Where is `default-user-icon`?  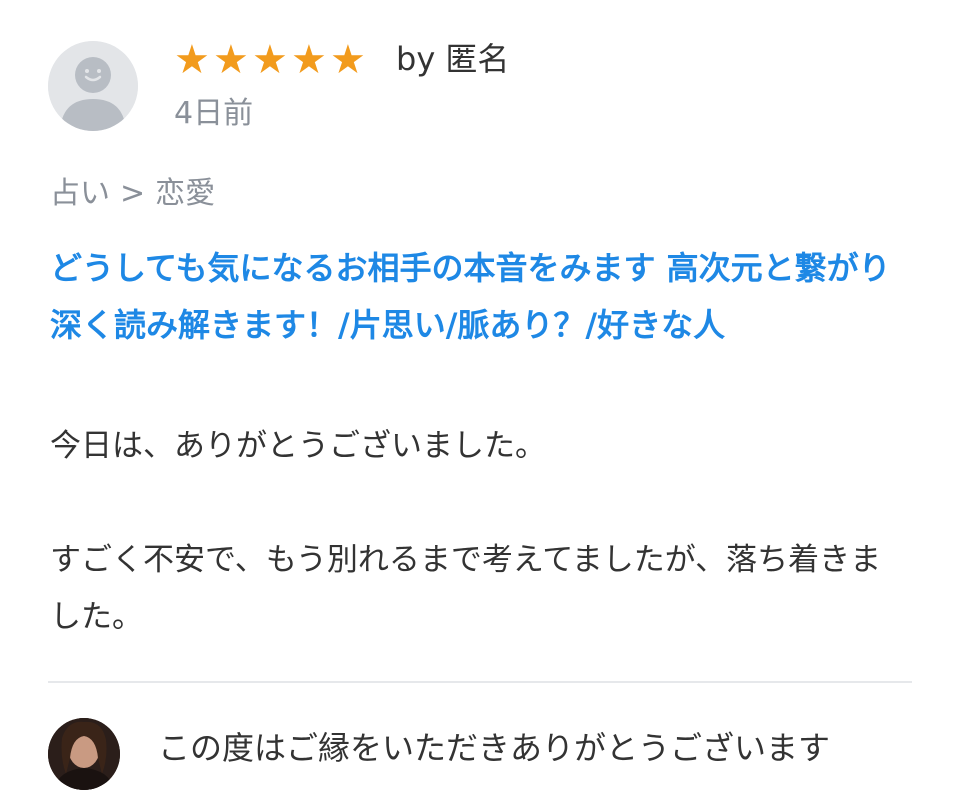 default-user-icon is located at coordinates (93, 86).